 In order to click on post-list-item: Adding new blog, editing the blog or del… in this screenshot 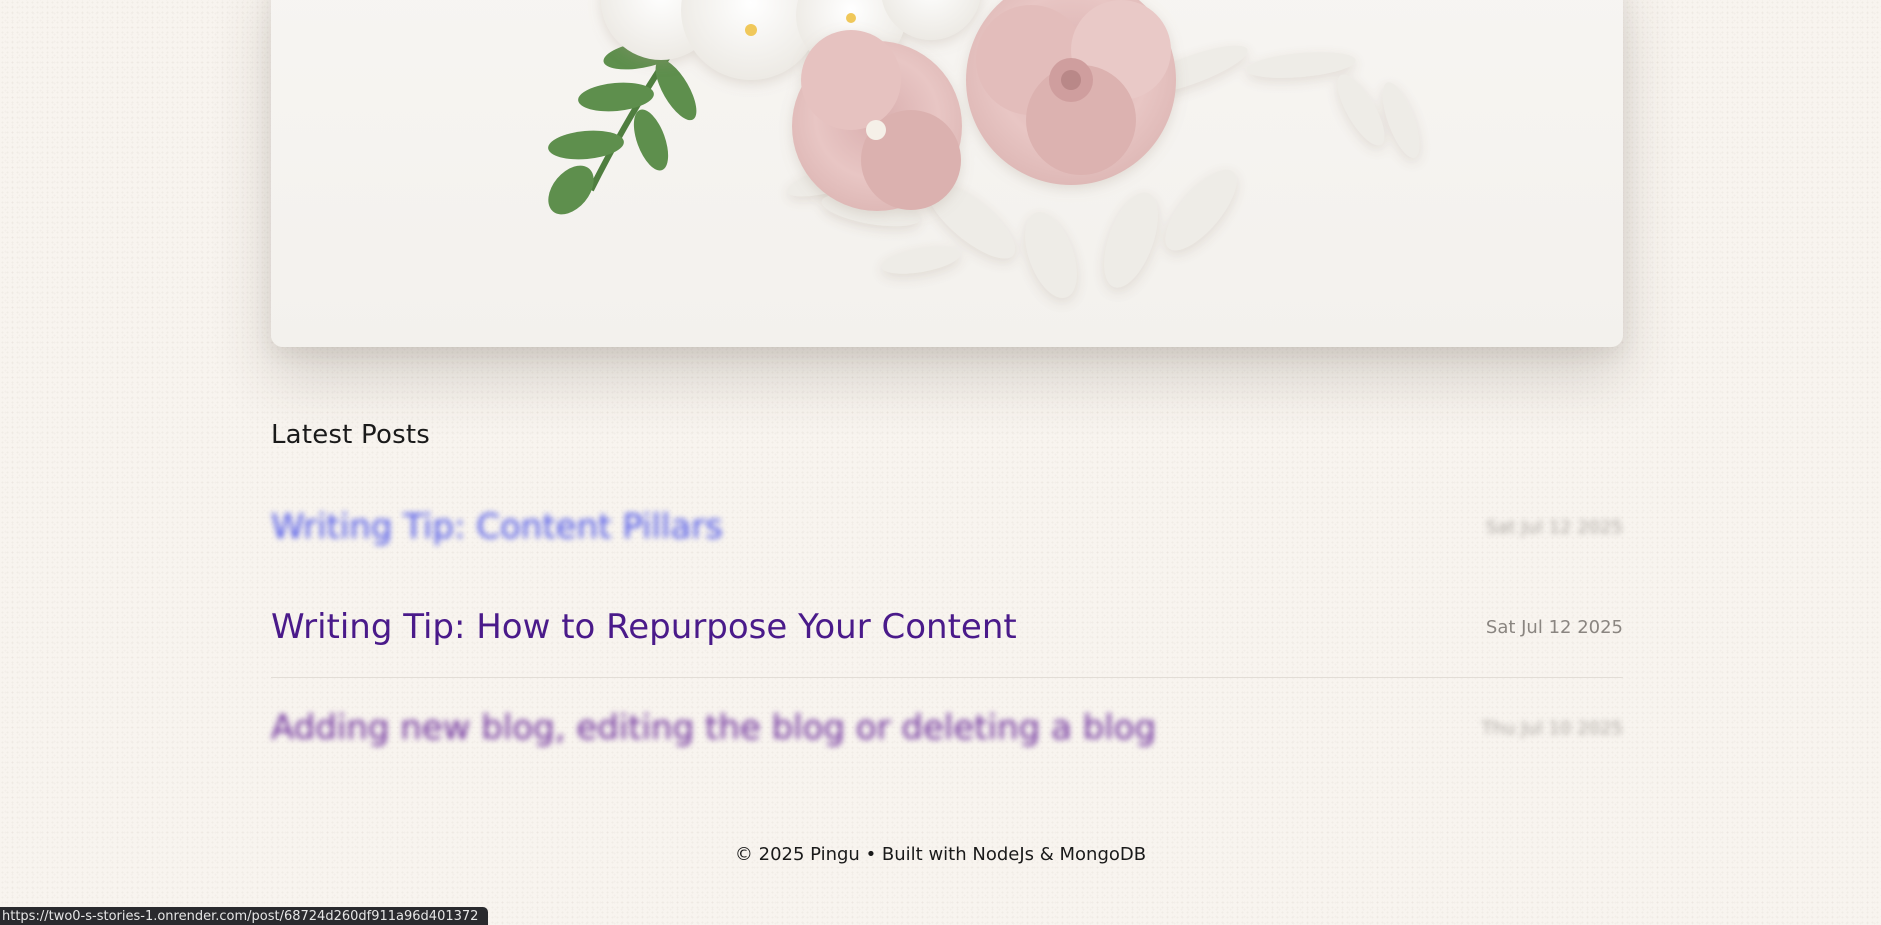, I will do `click(947, 728)`.